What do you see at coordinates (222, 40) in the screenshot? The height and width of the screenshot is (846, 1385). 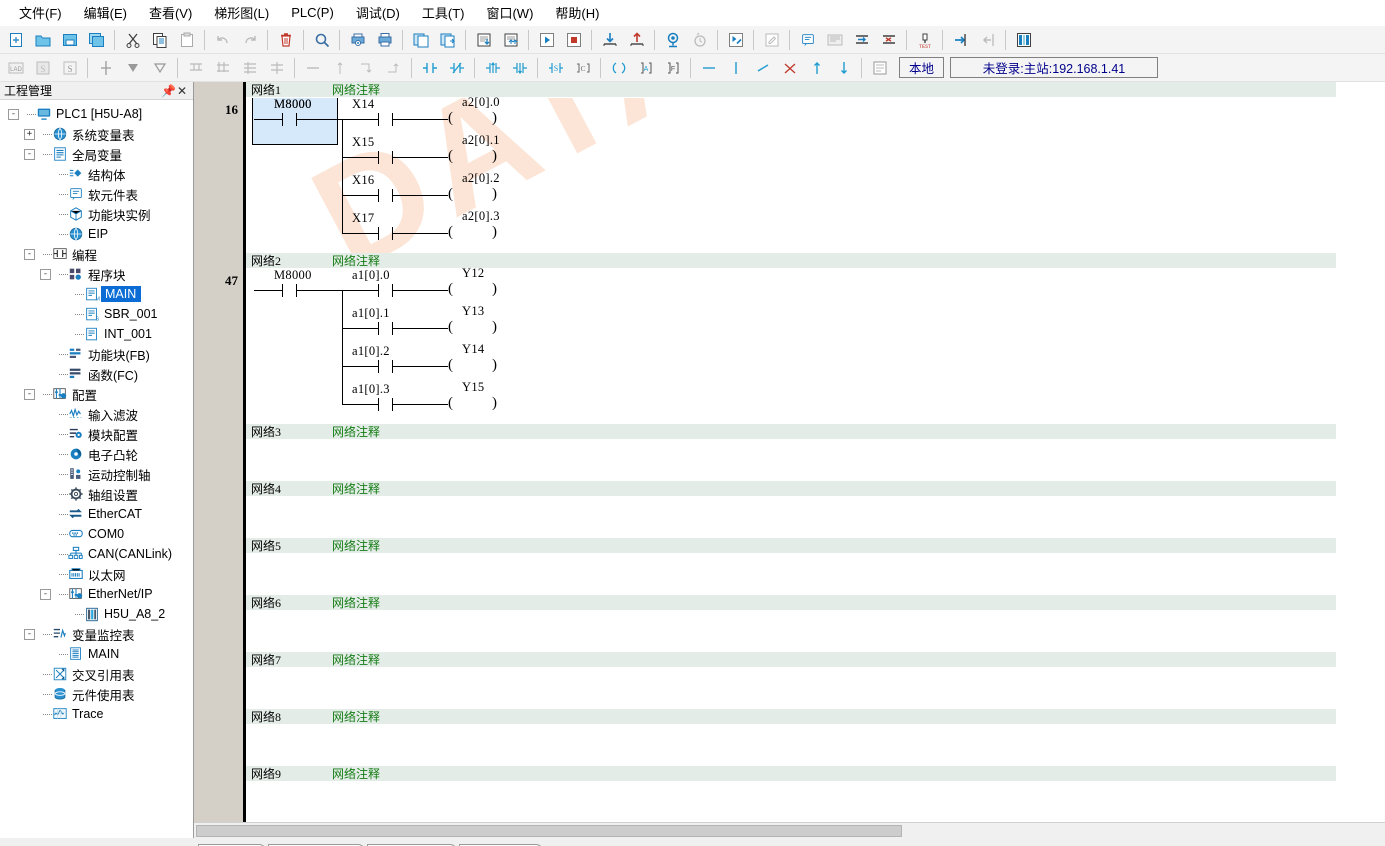 I see `undo-icon` at bounding box center [222, 40].